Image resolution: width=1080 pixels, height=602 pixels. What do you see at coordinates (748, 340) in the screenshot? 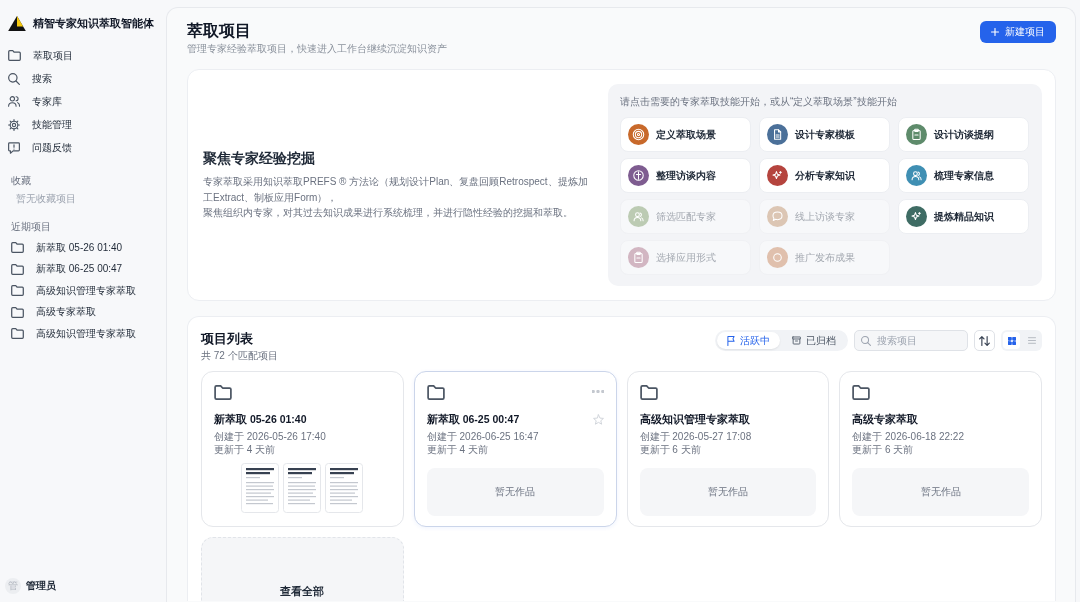
I see `filter-tab: 活跃中` at bounding box center [748, 340].